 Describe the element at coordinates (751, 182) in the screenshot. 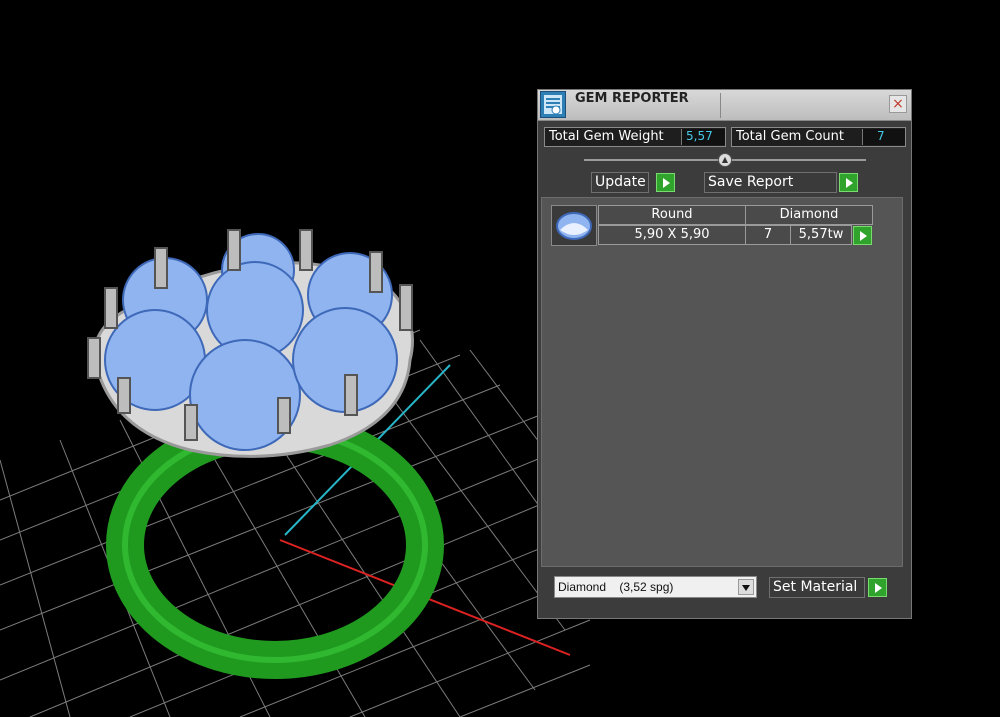

I see `save-report-label: Save Report` at that location.